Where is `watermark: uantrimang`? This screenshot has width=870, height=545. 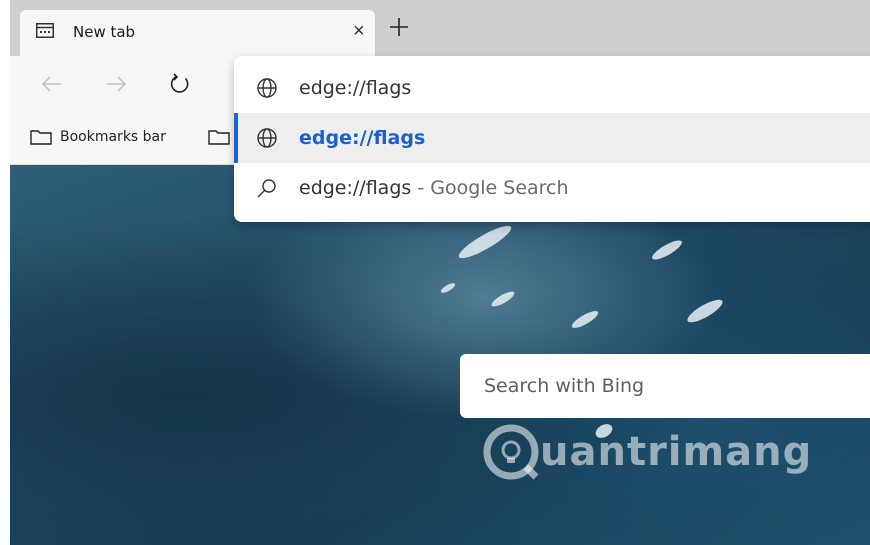
watermark: uantrimang is located at coordinates (647, 452).